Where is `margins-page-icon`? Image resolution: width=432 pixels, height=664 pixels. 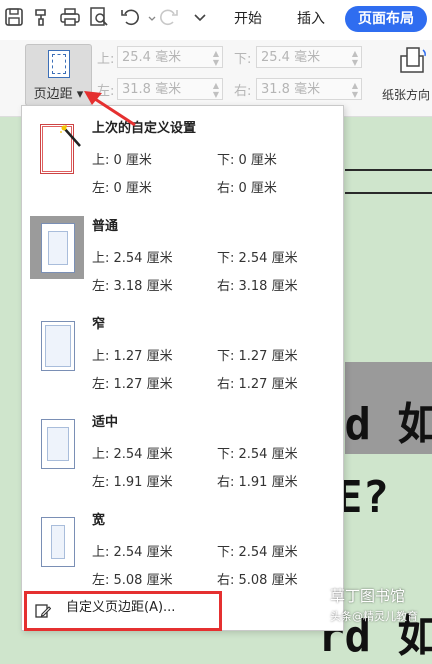
margins-page-icon is located at coordinates (59, 64).